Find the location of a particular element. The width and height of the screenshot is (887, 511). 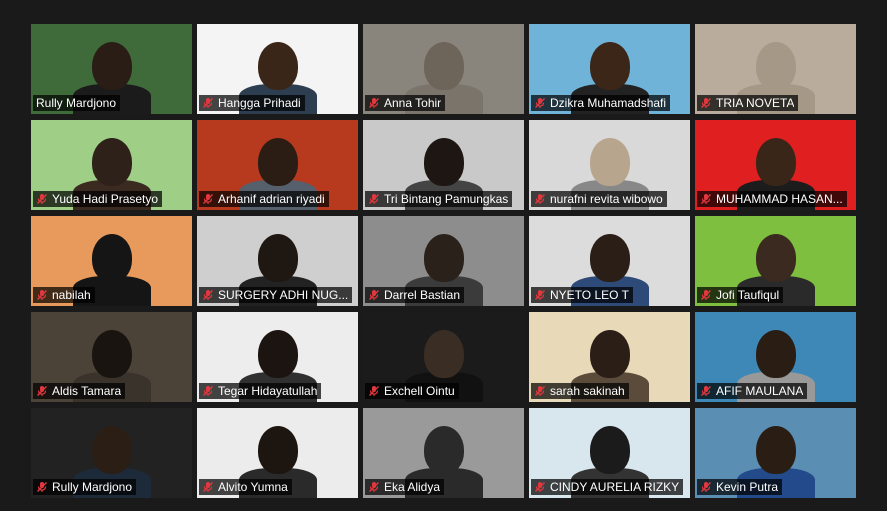

participant-name: nurafni revita wibowo is located at coordinates (606, 199).